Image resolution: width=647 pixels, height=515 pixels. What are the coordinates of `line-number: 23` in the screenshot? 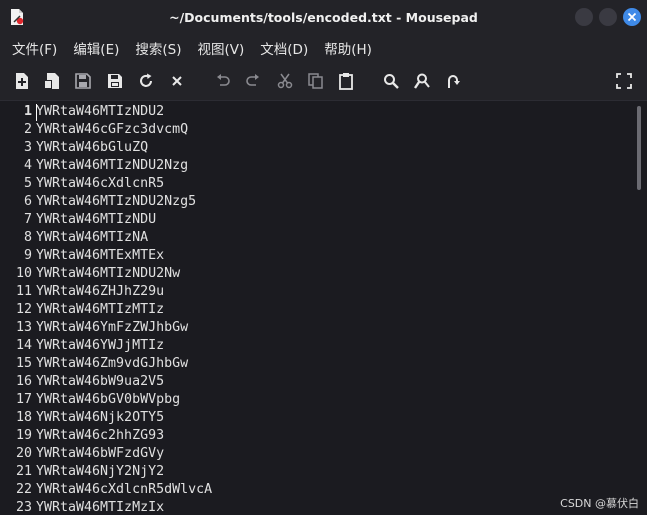 It's located at (23, 507).